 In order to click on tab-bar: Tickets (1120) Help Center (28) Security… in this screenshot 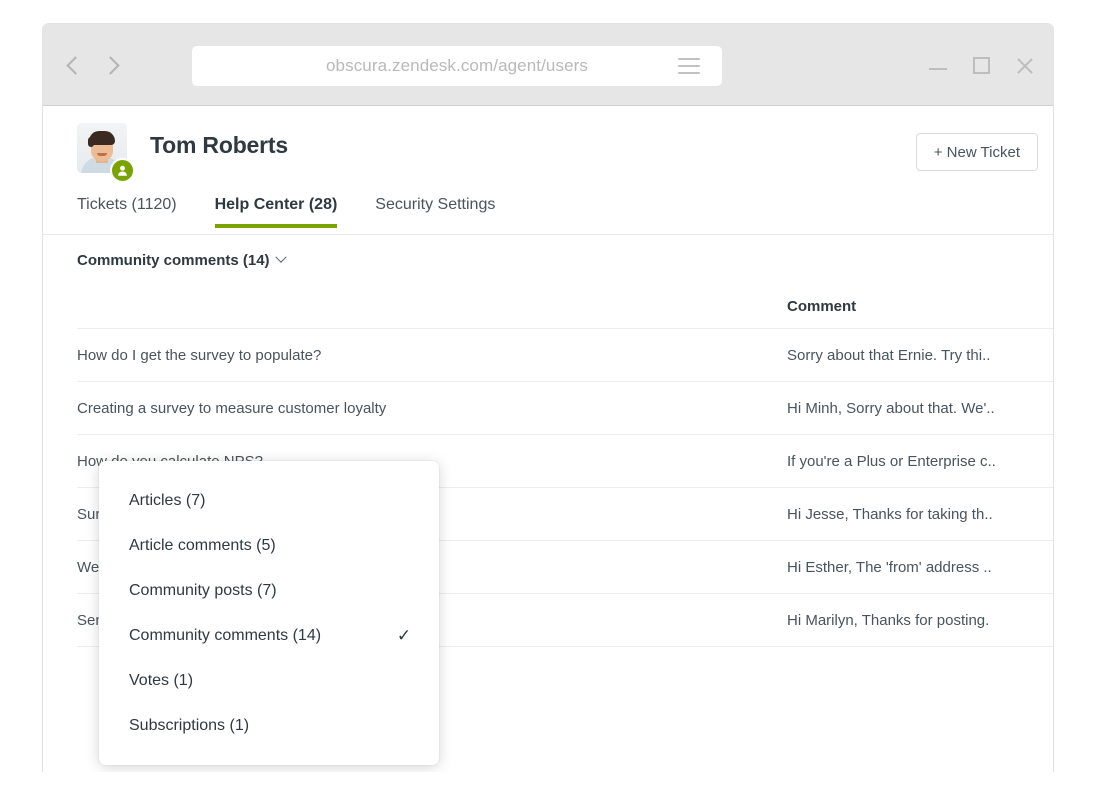, I will do `click(548, 213)`.